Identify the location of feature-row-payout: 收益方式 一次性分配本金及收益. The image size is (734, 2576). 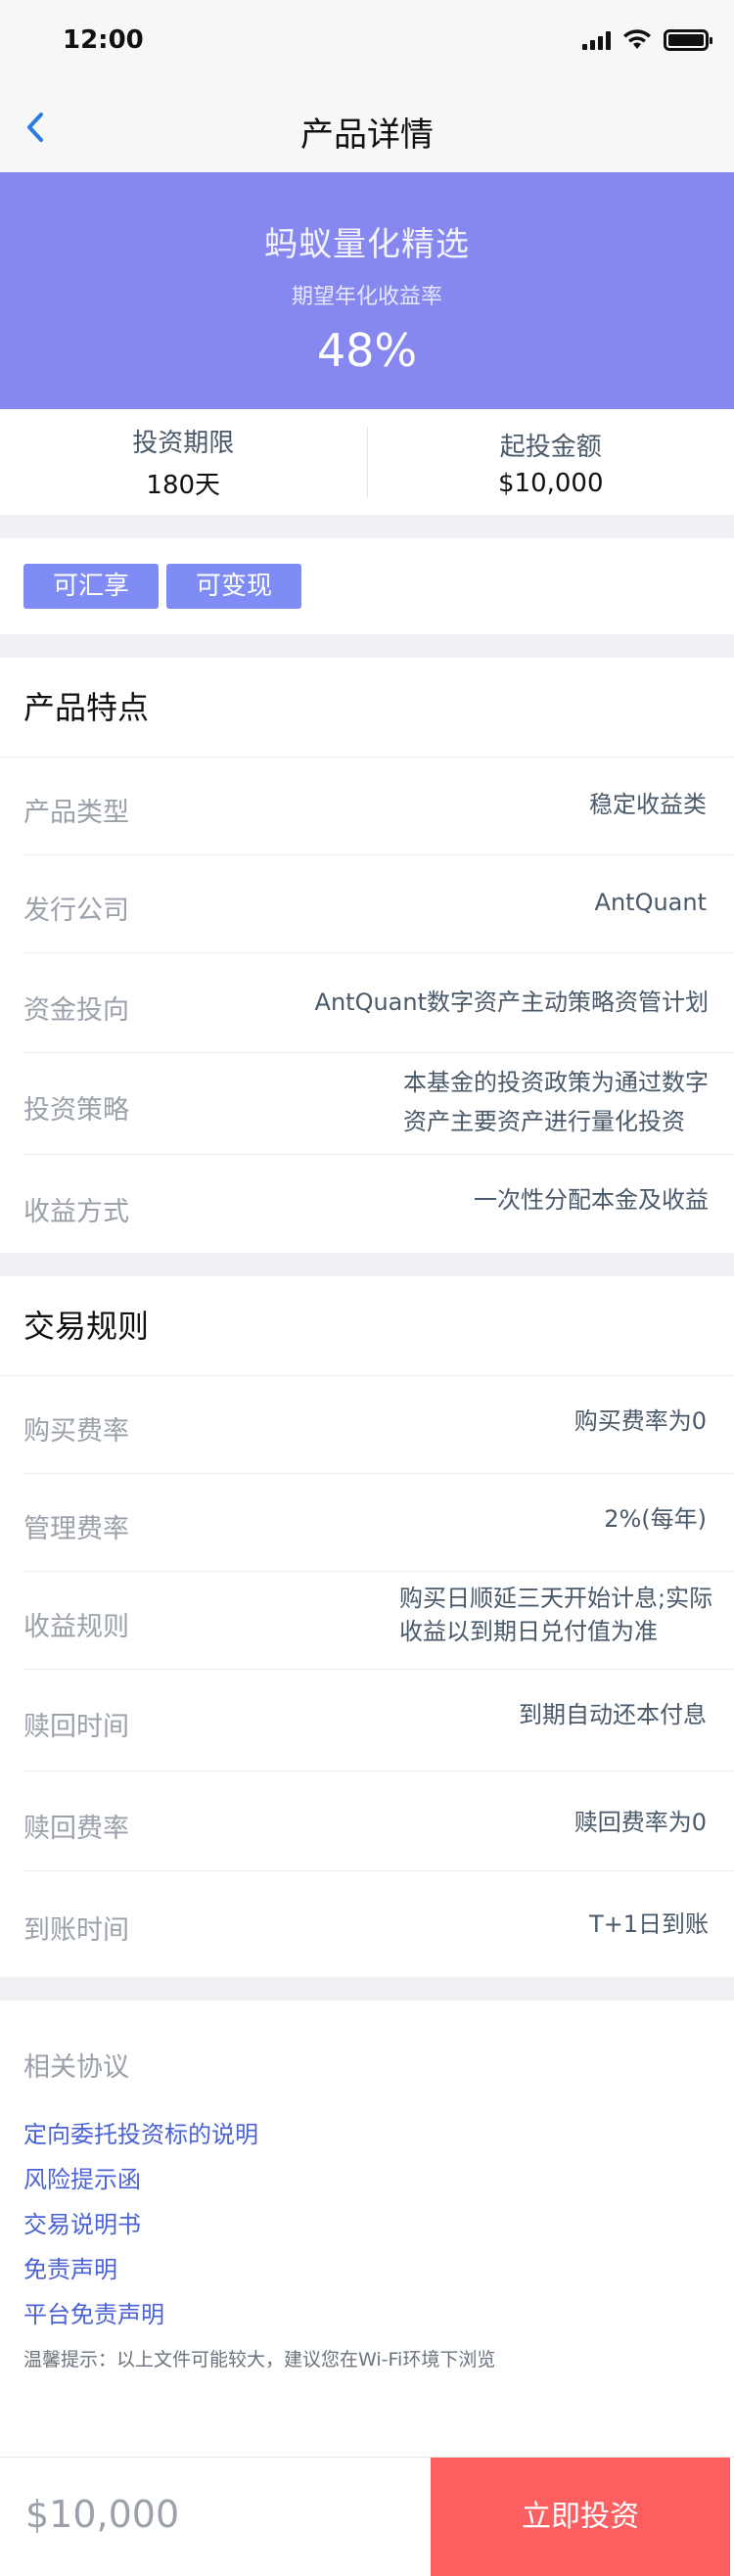
(379, 1204).